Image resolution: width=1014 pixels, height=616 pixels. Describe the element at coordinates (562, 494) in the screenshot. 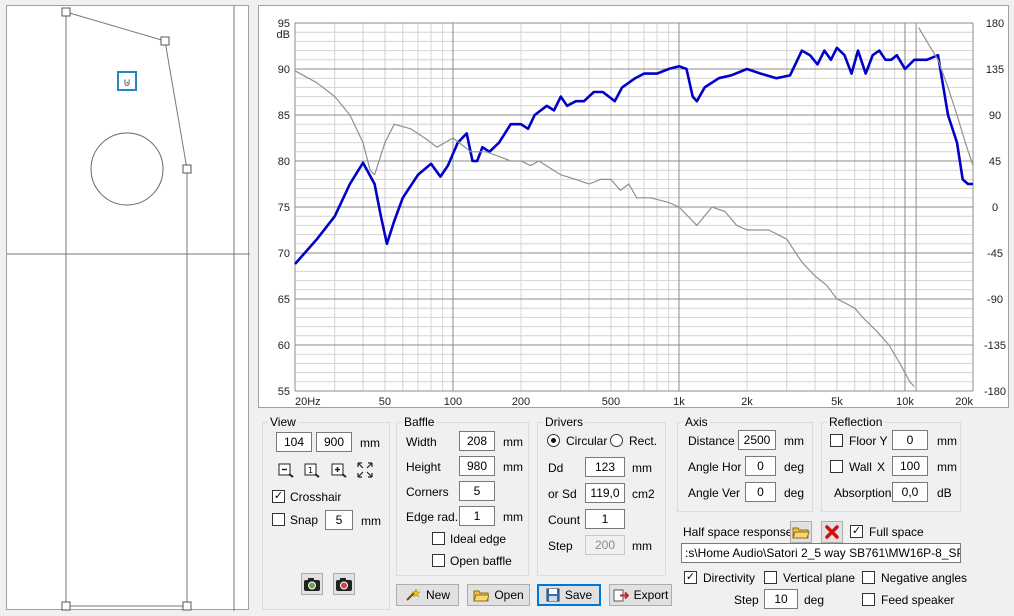

I see `sd-label: or Sd` at that location.